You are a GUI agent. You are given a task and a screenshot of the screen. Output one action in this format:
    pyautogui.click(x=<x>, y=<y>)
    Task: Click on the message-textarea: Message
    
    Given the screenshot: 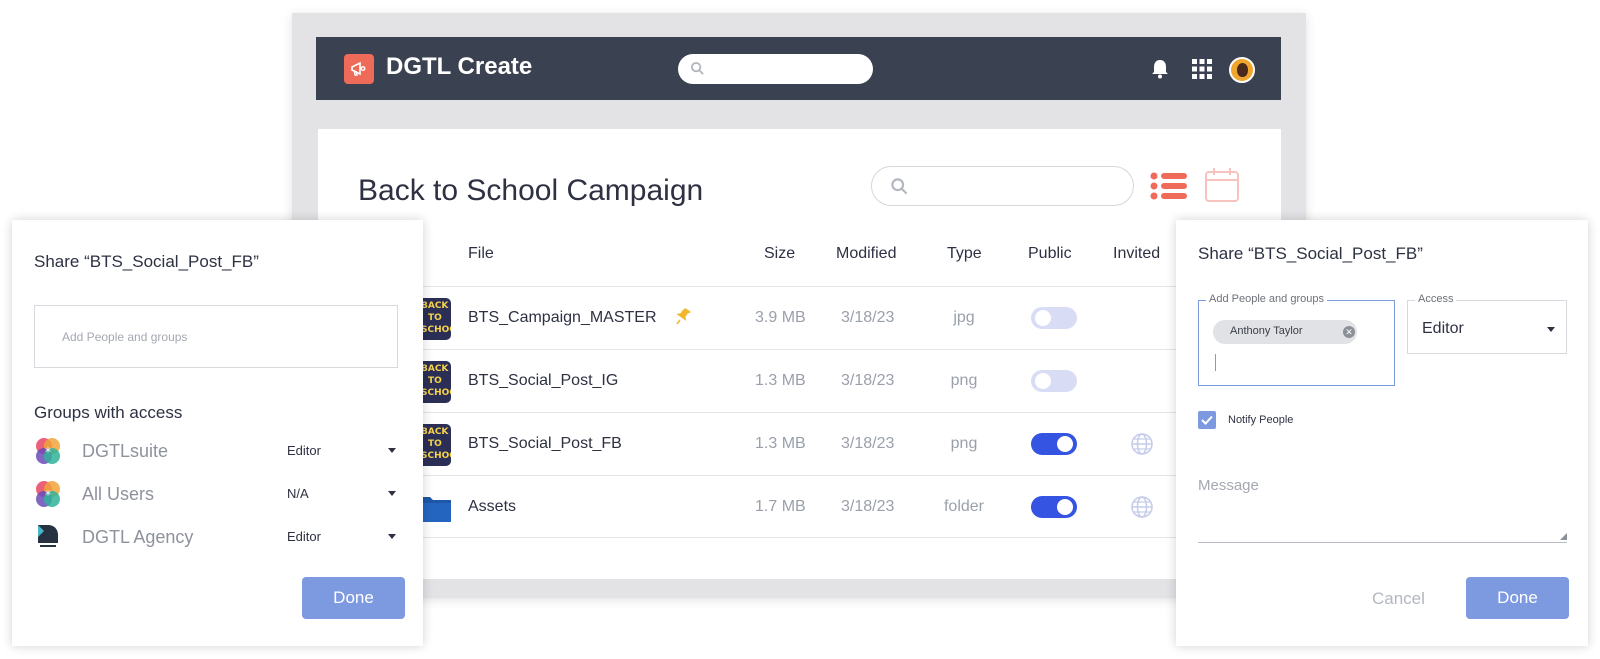 What is the action you would take?
    pyautogui.click(x=1382, y=506)
    